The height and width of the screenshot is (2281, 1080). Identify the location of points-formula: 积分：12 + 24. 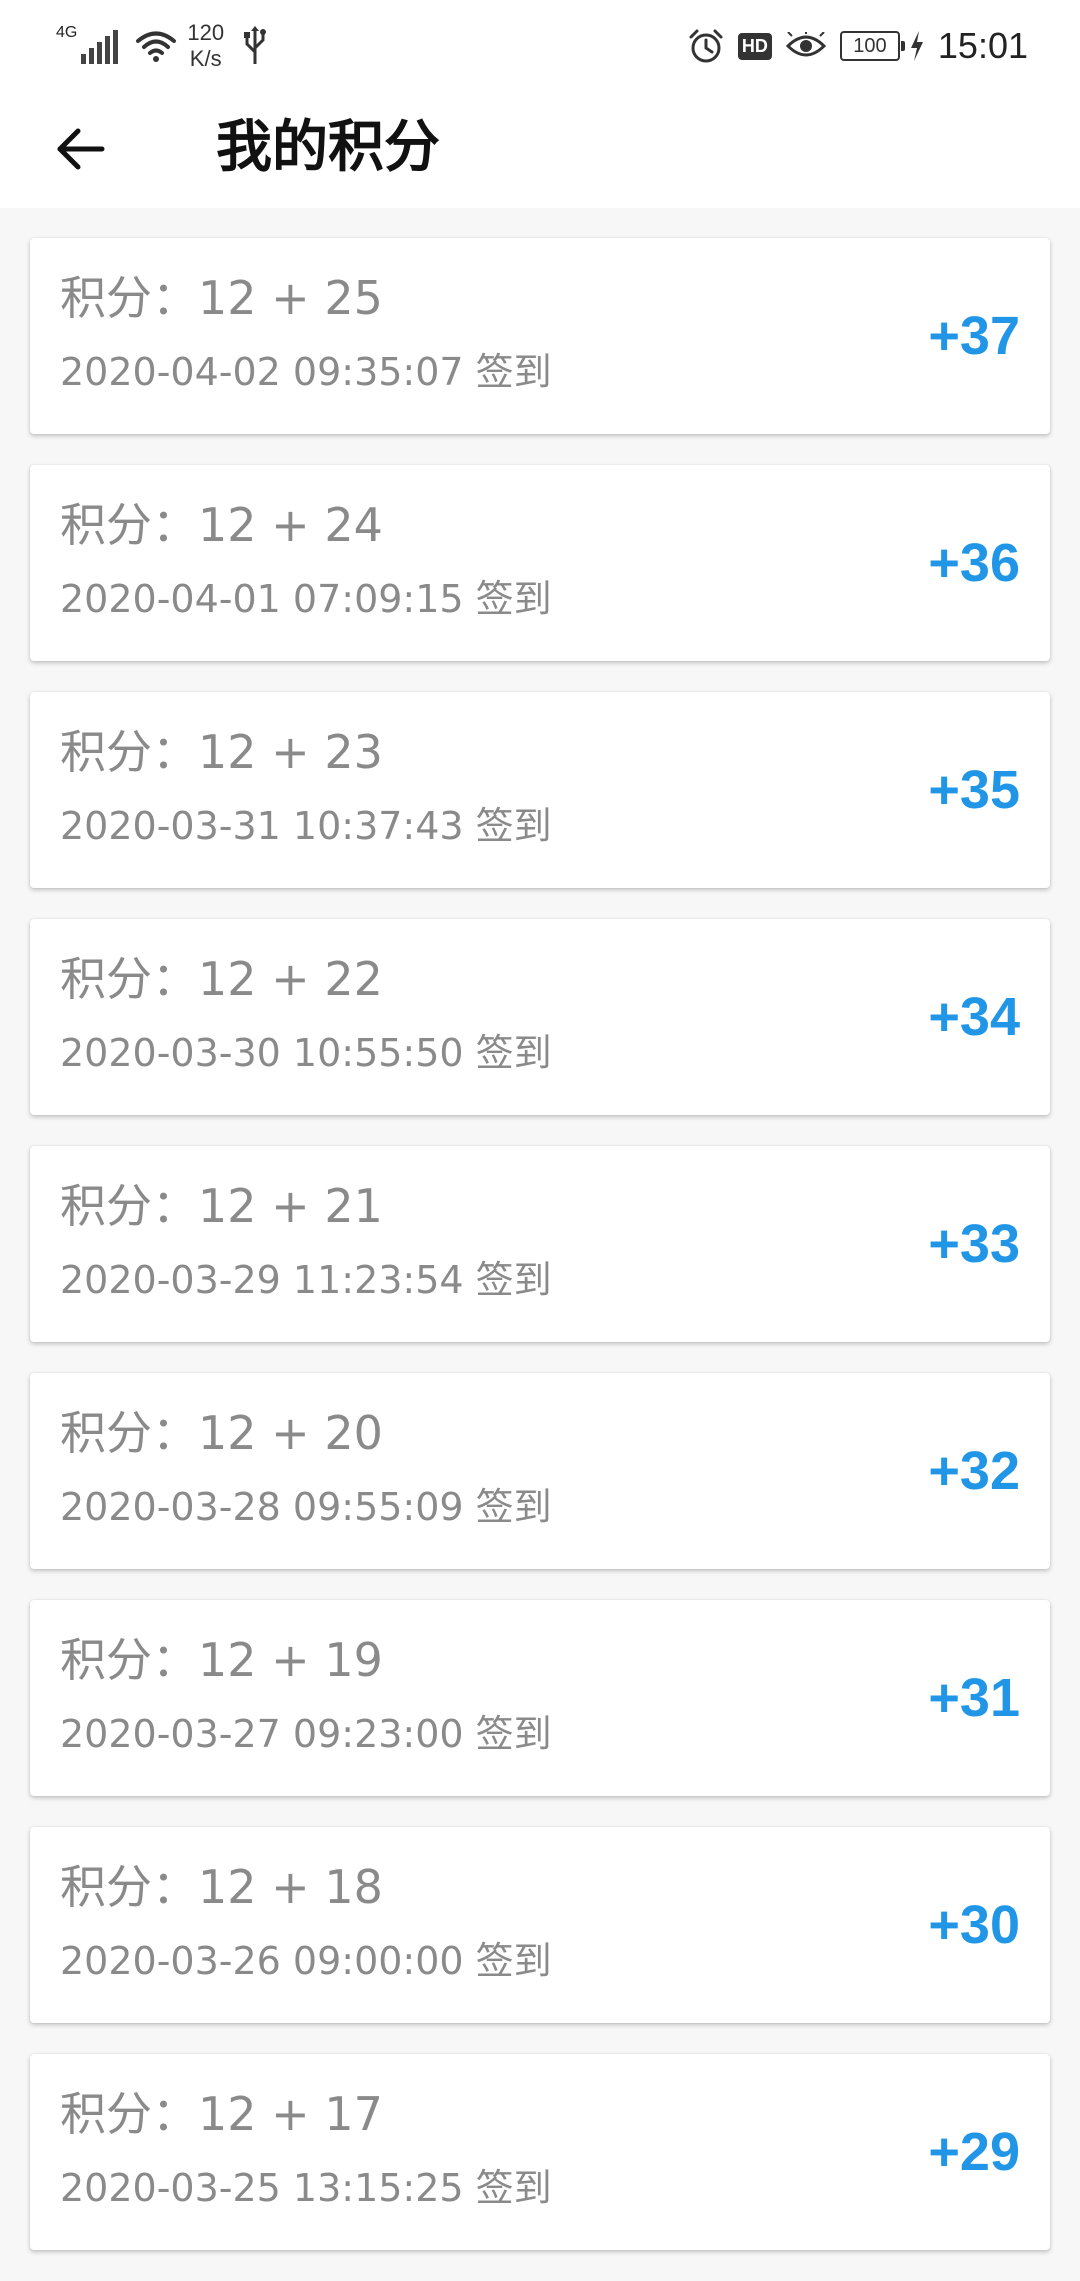
(221, 525).